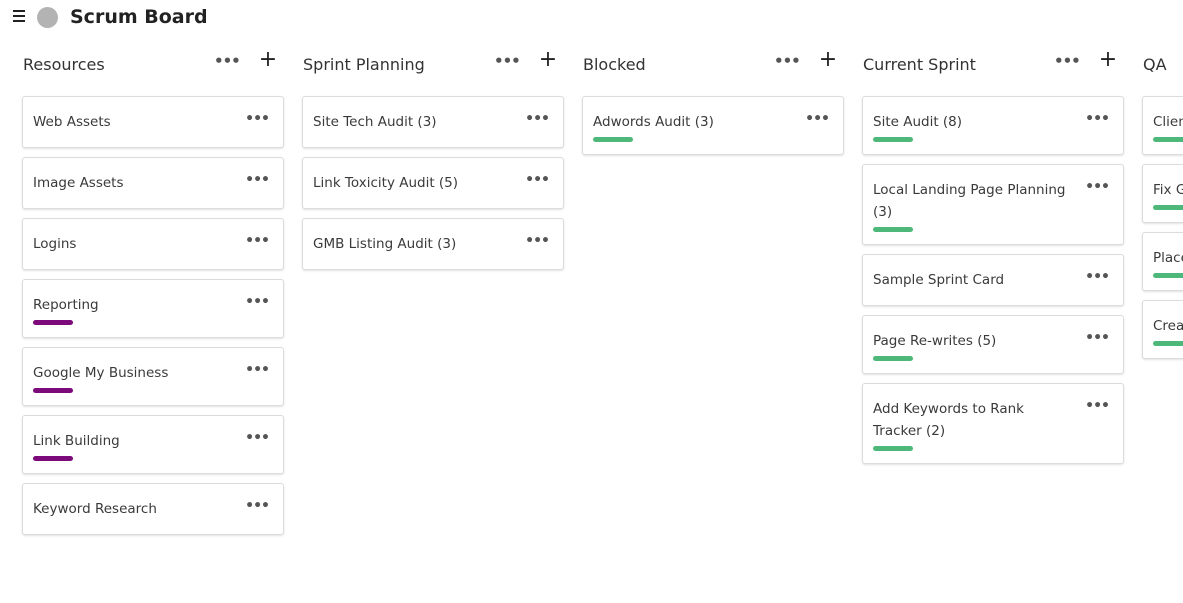 This screenshot has width=1183, height=603. I want to click on card: Link Toxicity Audit (5) •••, so click(433, 183).